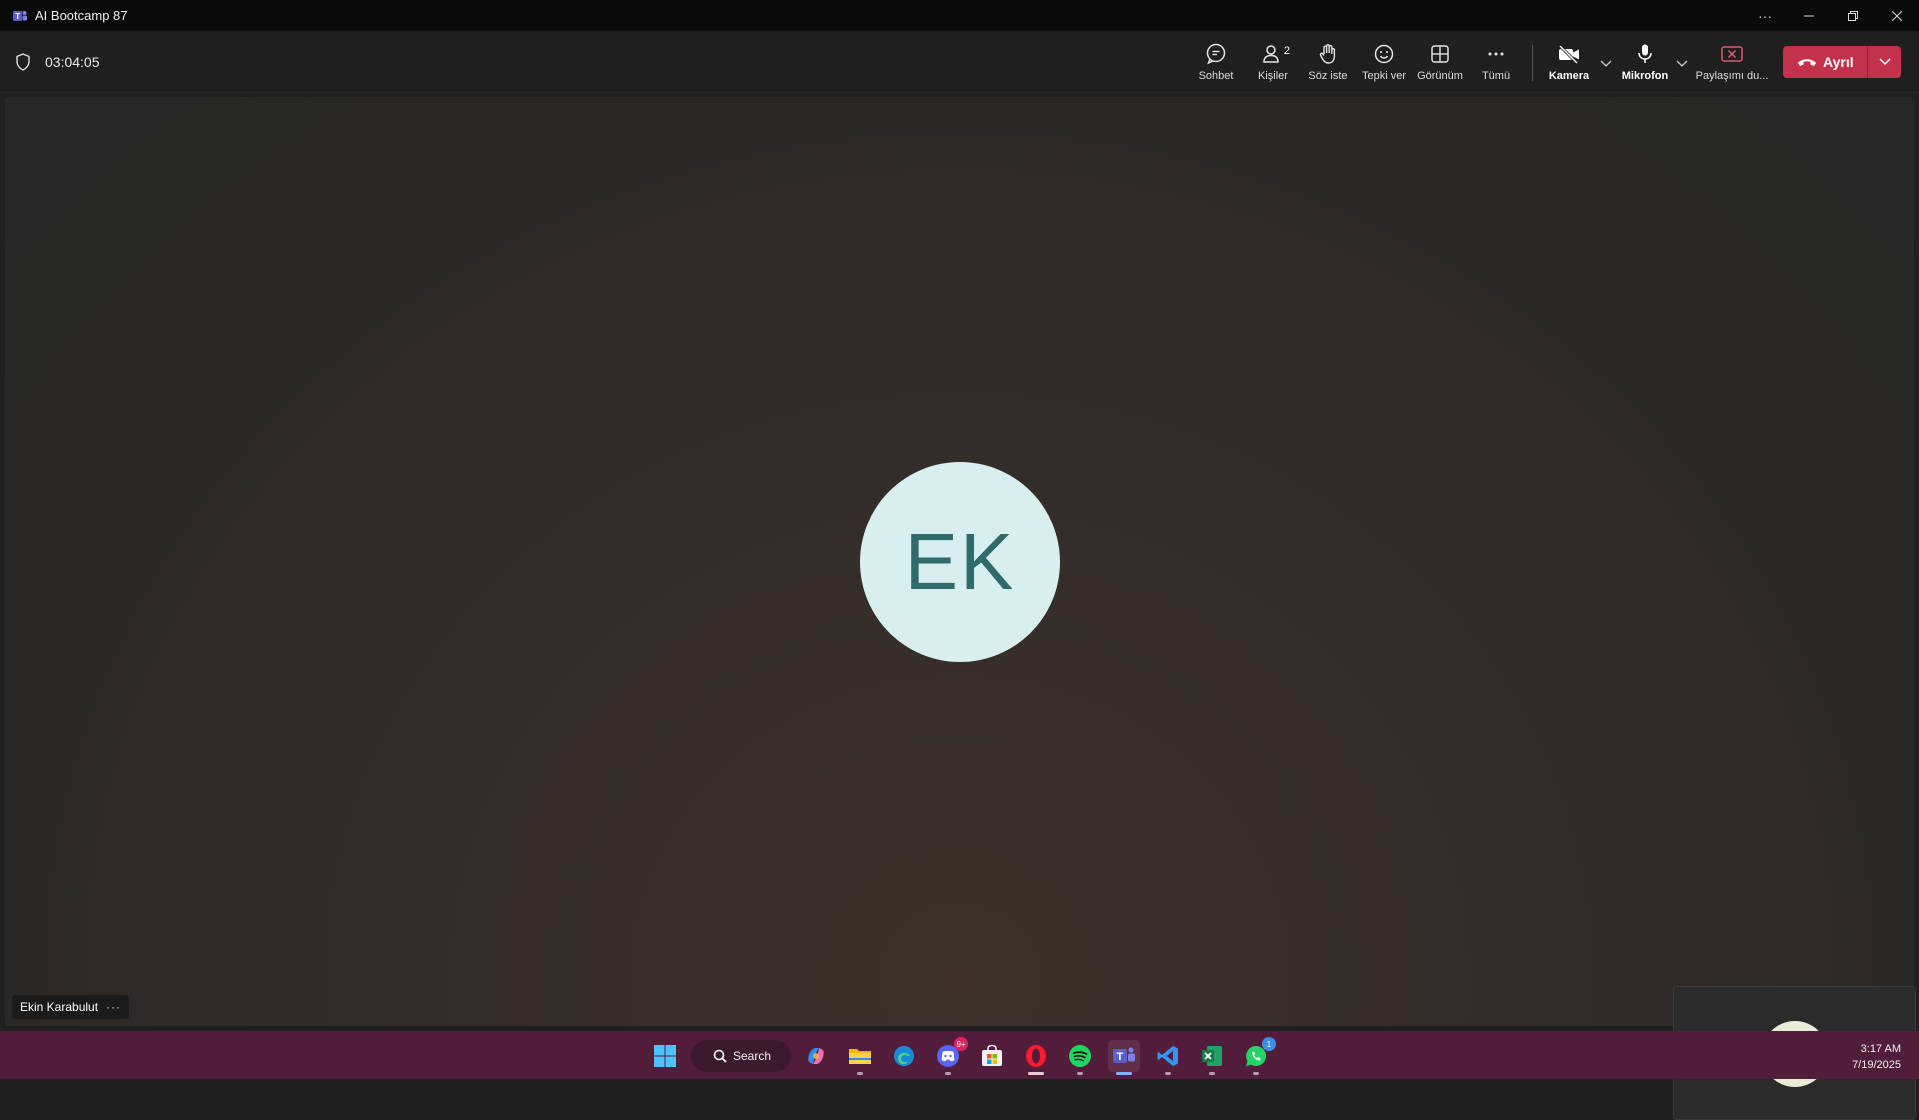 The height and width of the screenshot is (1120, 1919). What do you see at coordinates (1286, 51) in the screenshot?
I see `people-count: 2` at bounding box center [1286, 51].